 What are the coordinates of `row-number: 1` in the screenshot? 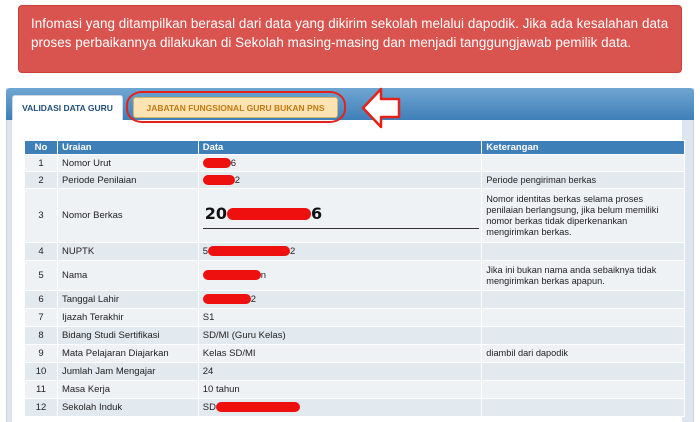 It's located at (41, 163).